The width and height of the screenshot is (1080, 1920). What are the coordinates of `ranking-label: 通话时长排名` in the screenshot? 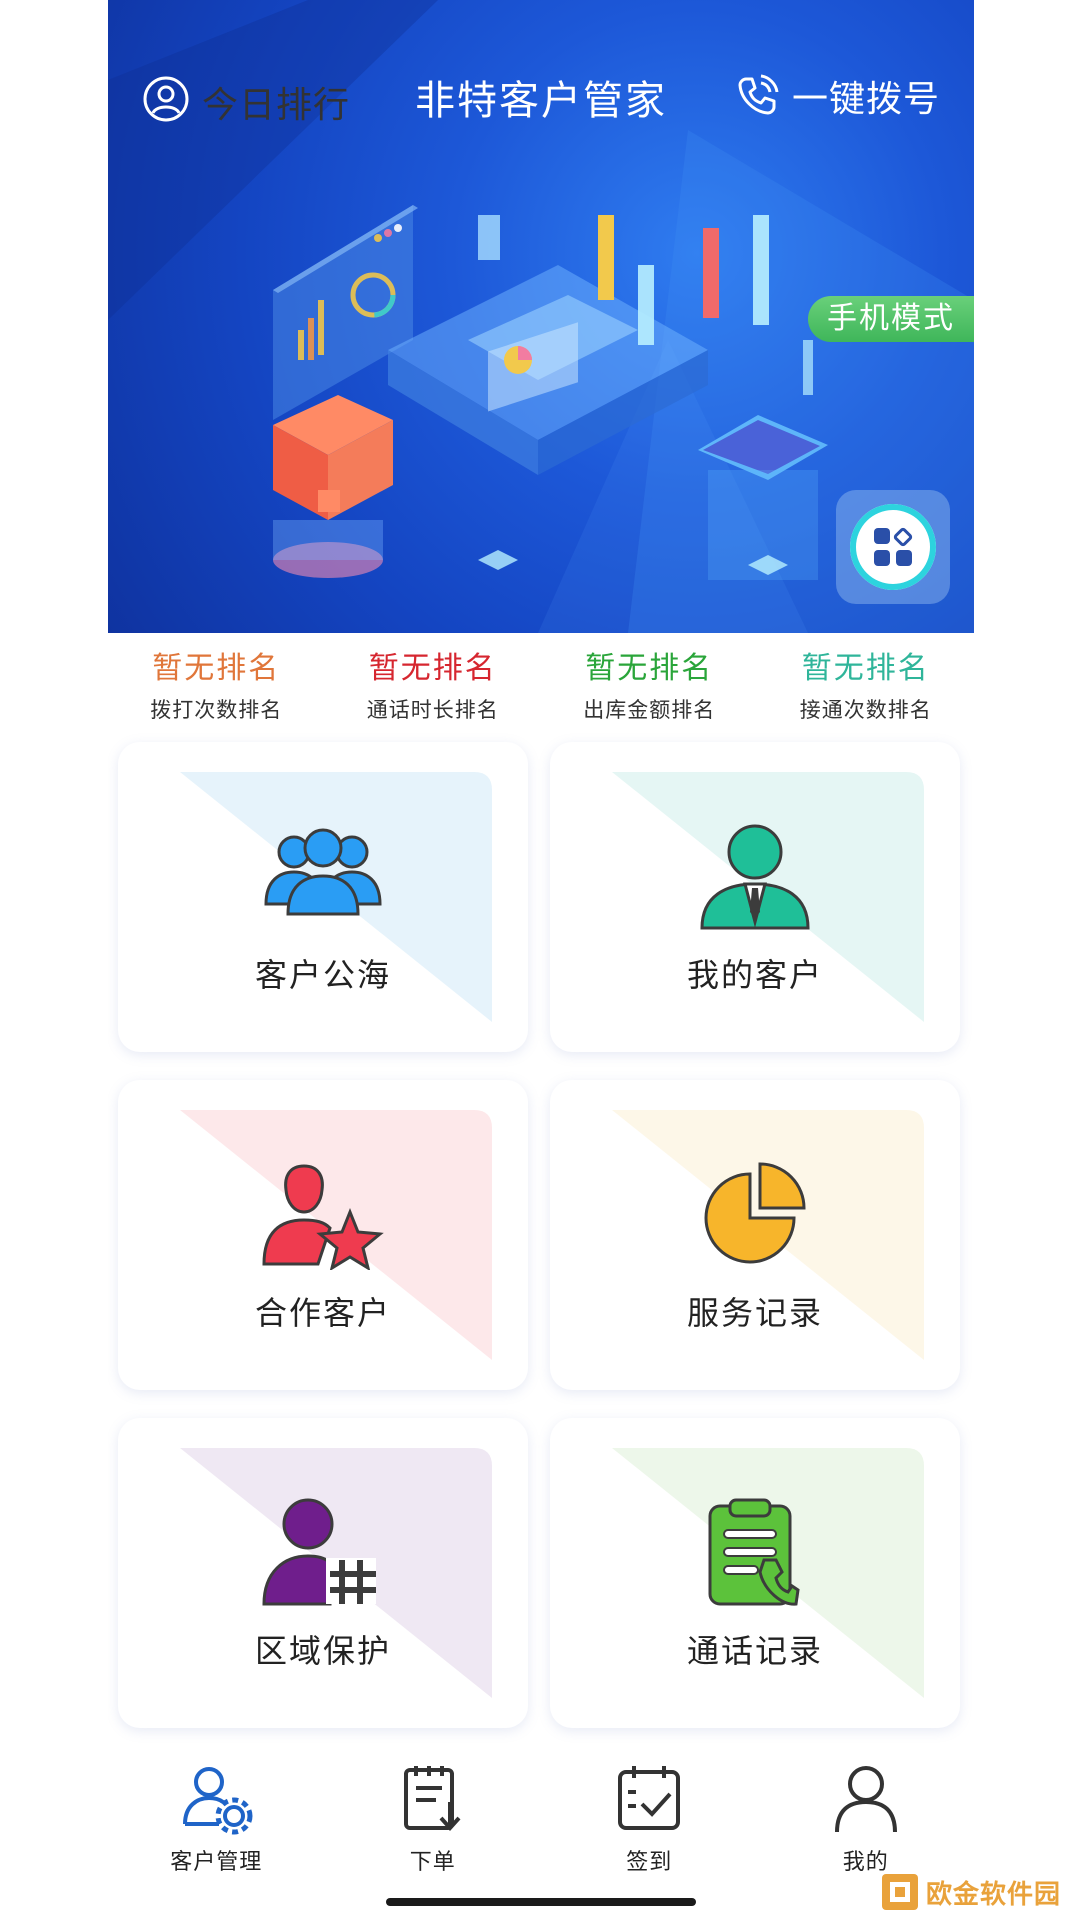 It's located at (432, 710).